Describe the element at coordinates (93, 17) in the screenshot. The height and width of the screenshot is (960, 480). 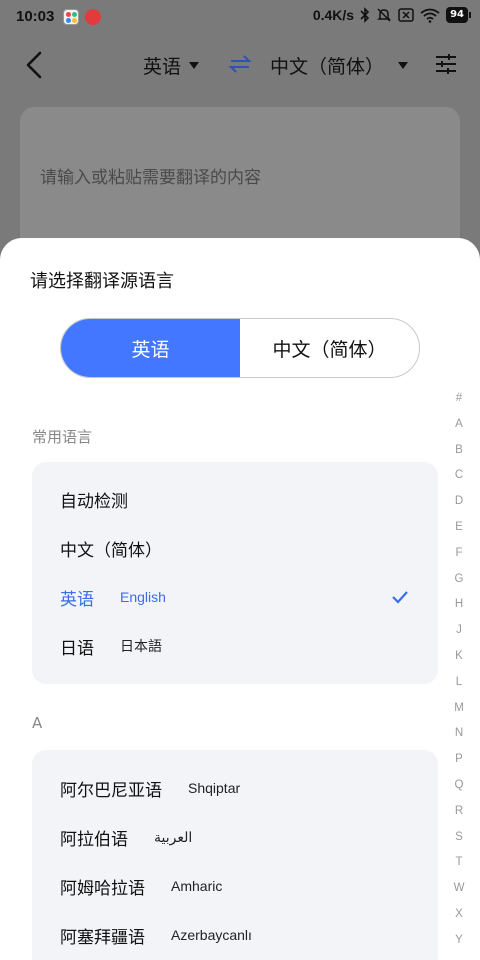
I see `music-notification-icon` at that location.